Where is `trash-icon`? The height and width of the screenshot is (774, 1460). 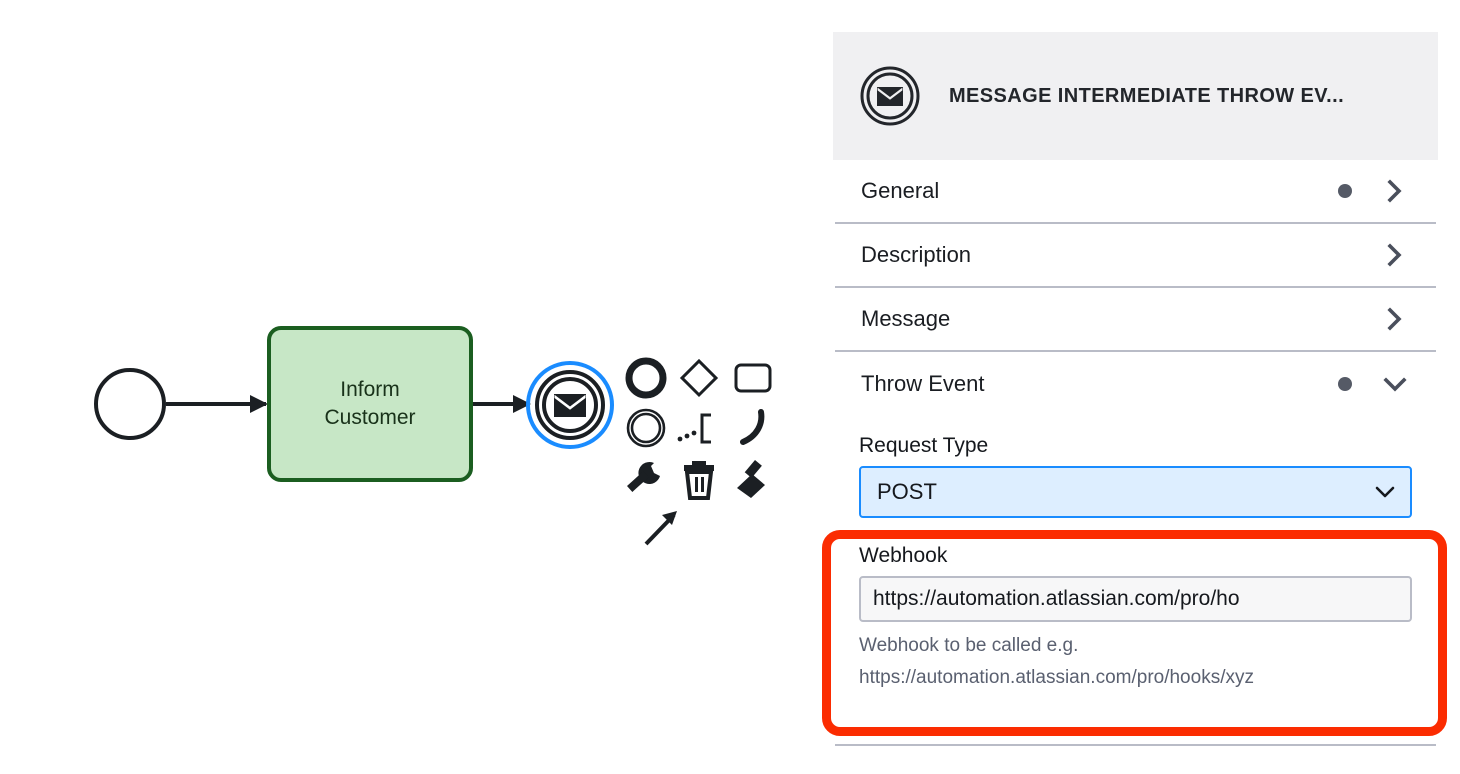
trash-icon is located at coordinates (699, 480).